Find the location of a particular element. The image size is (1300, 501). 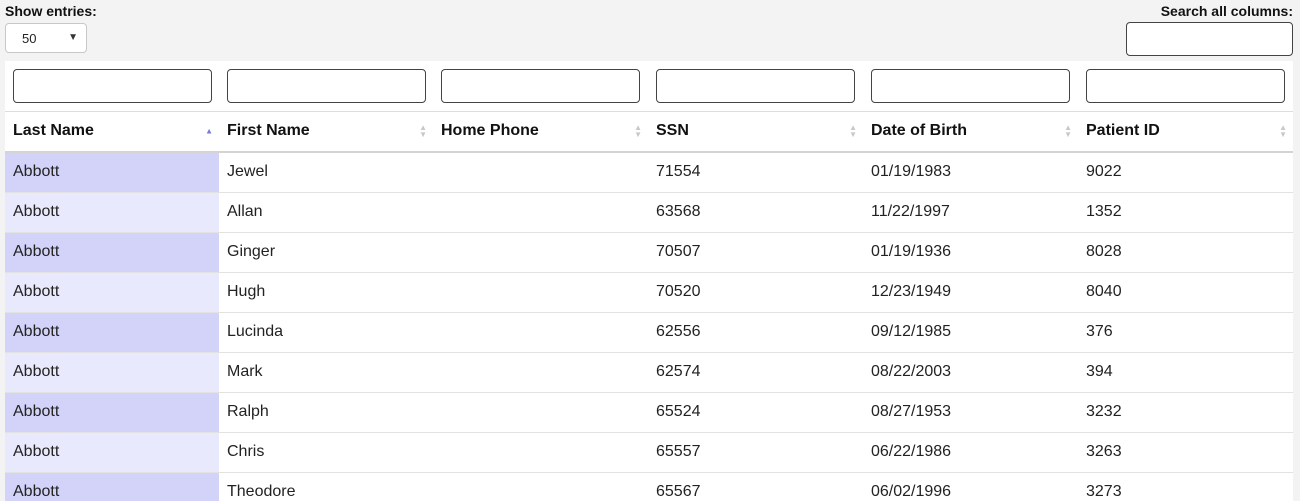

column-header-date-of-birth: Date of Birth ▲ ▼ is located at coordinates (970, 132).